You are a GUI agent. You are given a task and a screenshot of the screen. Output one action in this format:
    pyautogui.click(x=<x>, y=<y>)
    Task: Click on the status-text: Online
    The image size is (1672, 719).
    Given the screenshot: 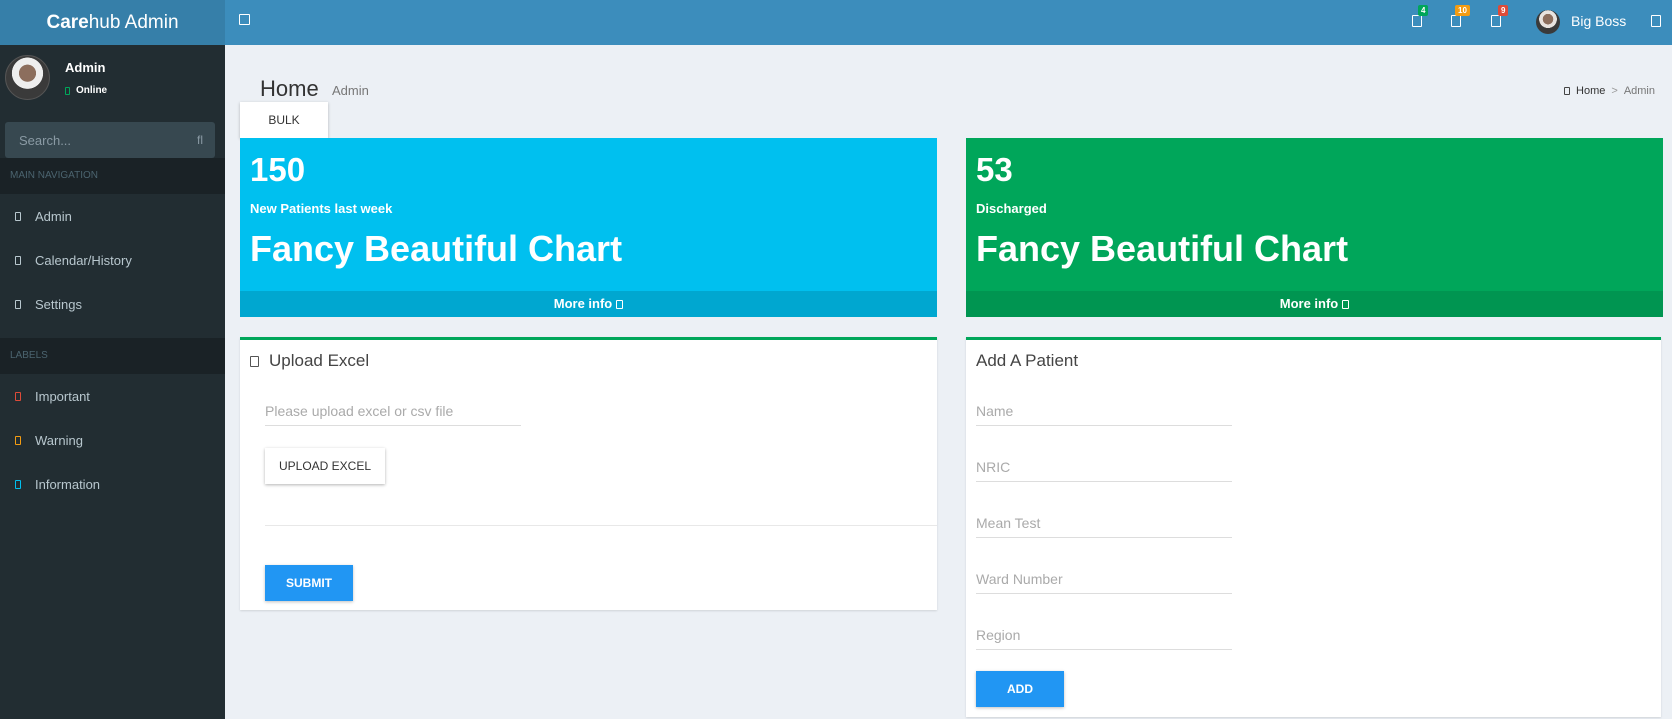 What is the action you would take?
    pyautogui.click(x=92, y=90)
    